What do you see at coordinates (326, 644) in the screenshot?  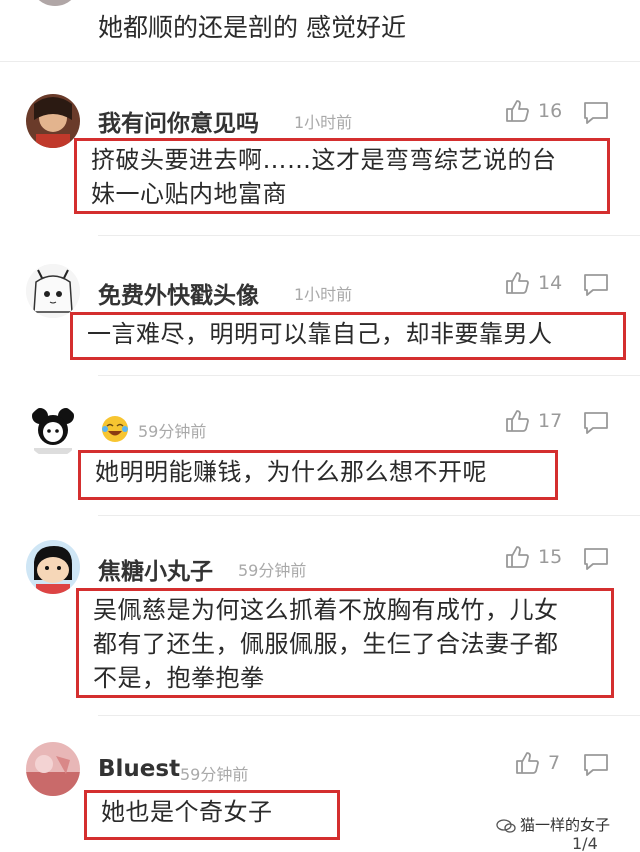 I see `comment-text-line: 都有了还生，佩服佩服，生仨了合法妻子都` at bounding box center [326, 644].